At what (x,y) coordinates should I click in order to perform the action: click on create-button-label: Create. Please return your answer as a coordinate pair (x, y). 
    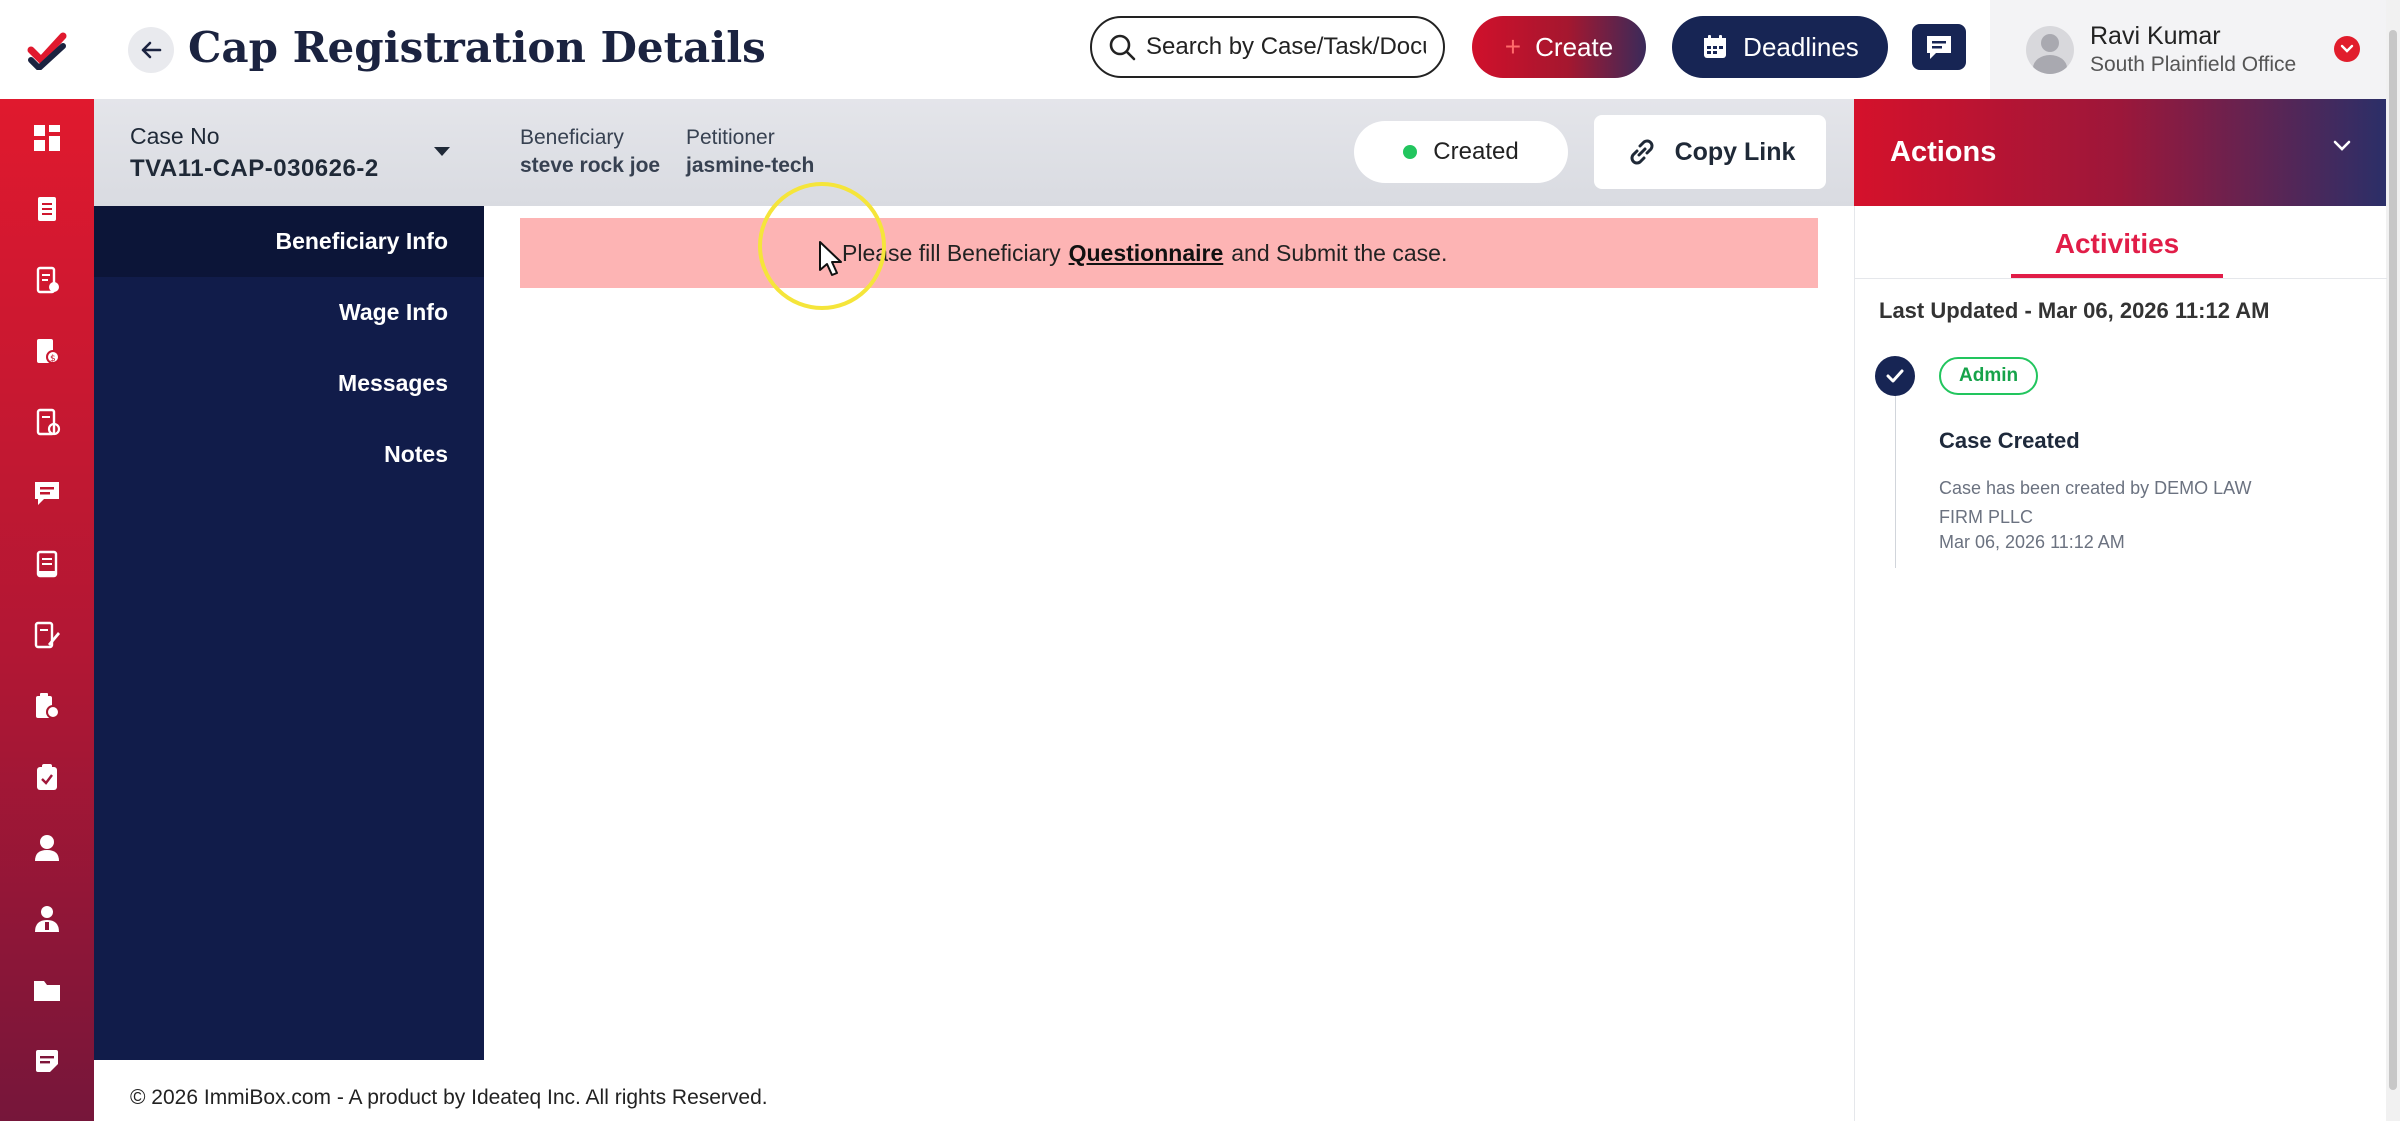
    Looking at the image, I should click on (1574, 46).